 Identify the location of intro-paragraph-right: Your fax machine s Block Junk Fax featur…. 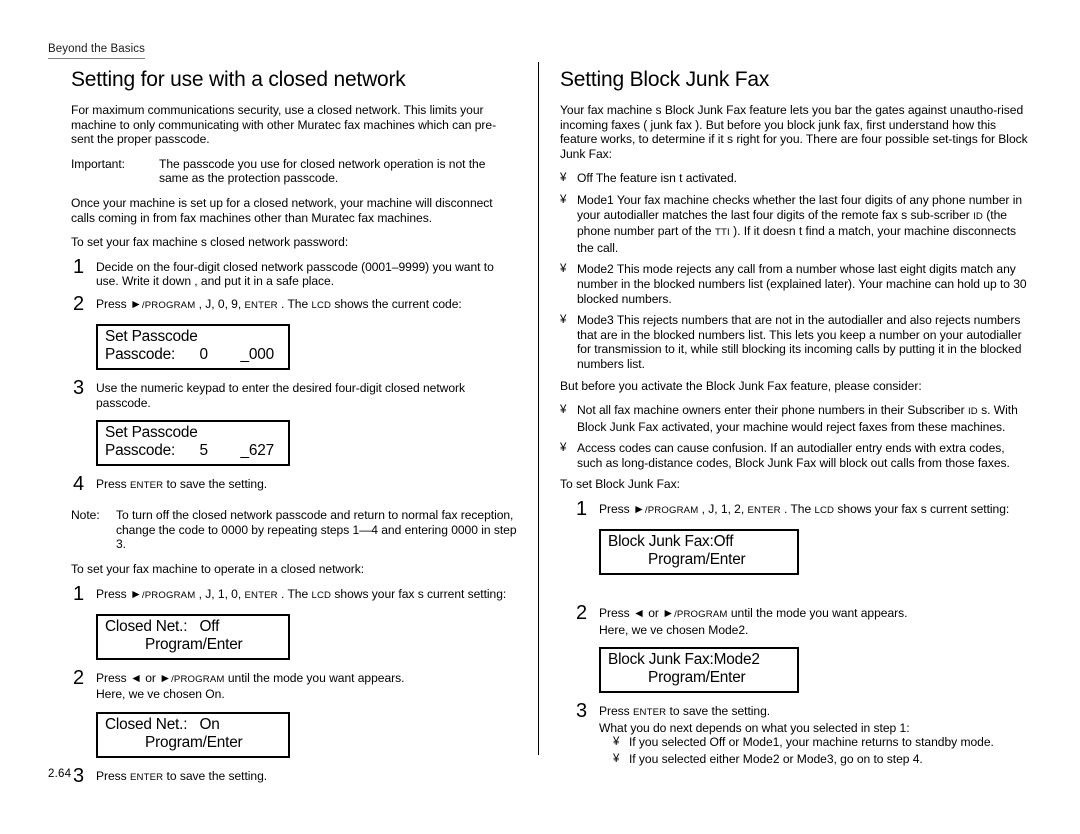
(794, 132).